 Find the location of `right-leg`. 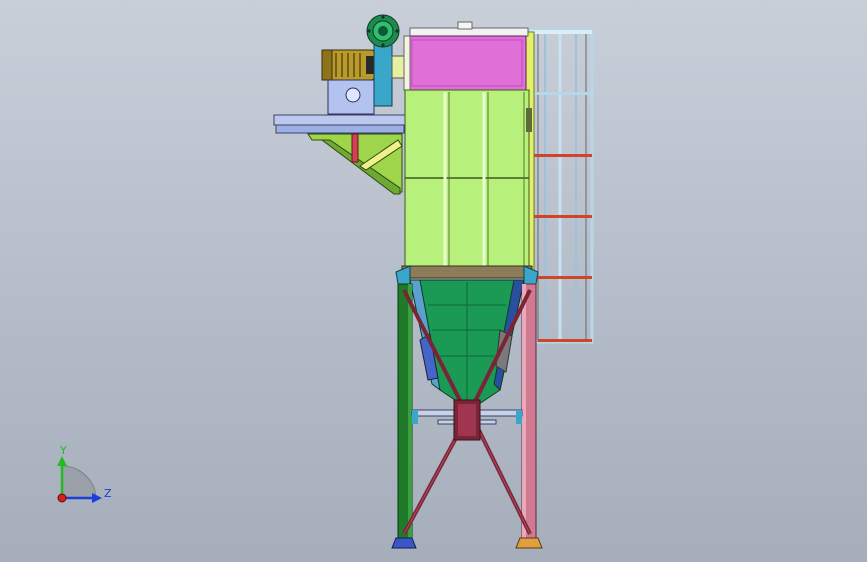

right-leg is located at coordinates (529, 412).